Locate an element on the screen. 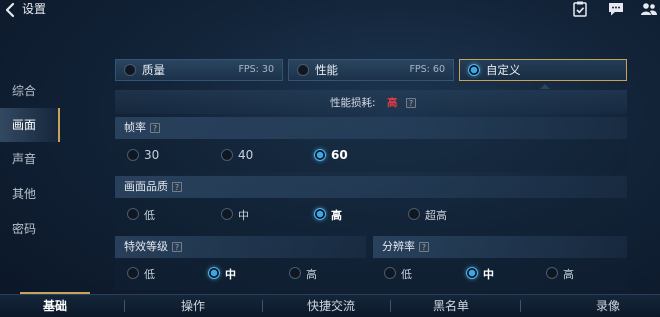 The width and height of the screenshot is (660, 317). effects-option-low: 低 is located at coordinates (152, 274).